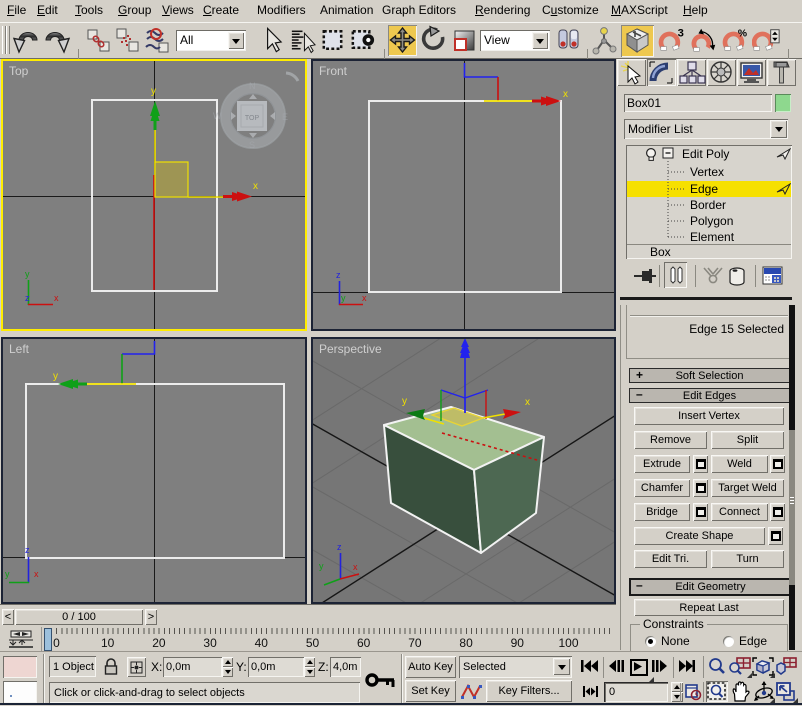 The width and height of the screenshot is (802, 706). What do you see at coordinates (681, 33) in the screenshot?
I see `svg-text: 3` at bounding box center [681, 33].